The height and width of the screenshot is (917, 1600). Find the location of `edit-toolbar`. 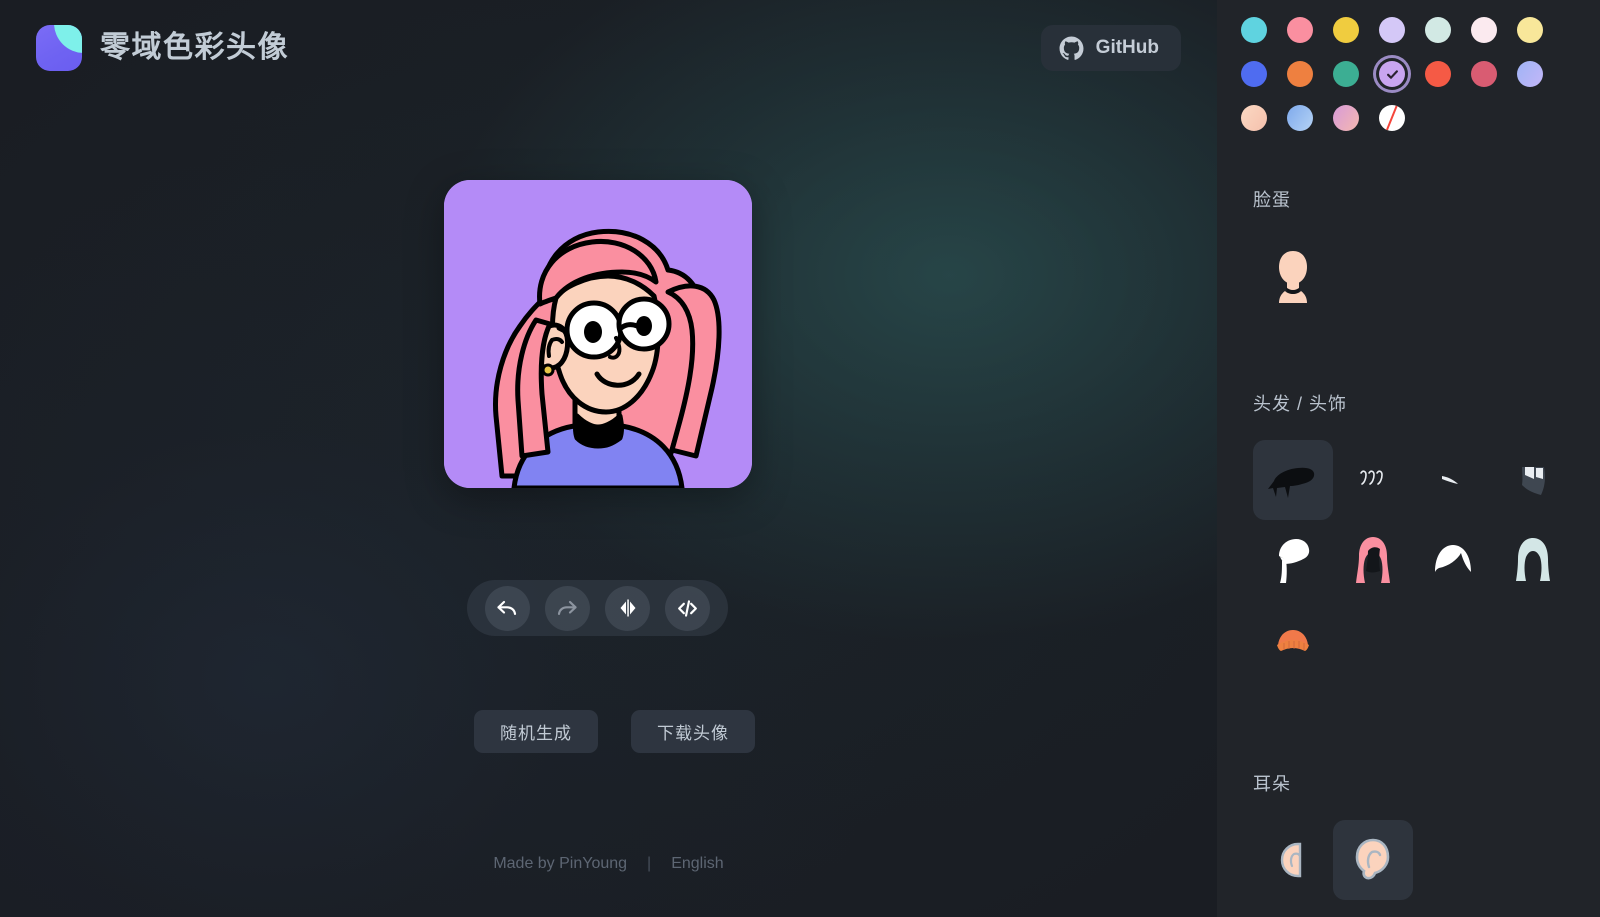

edit-toolbar is located at coordinates (597, 608).